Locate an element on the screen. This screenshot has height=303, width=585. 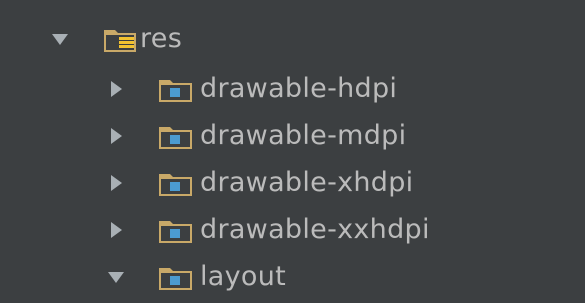
tree-item-label: drawable-xhdpi is located at coordinates (307, 182).